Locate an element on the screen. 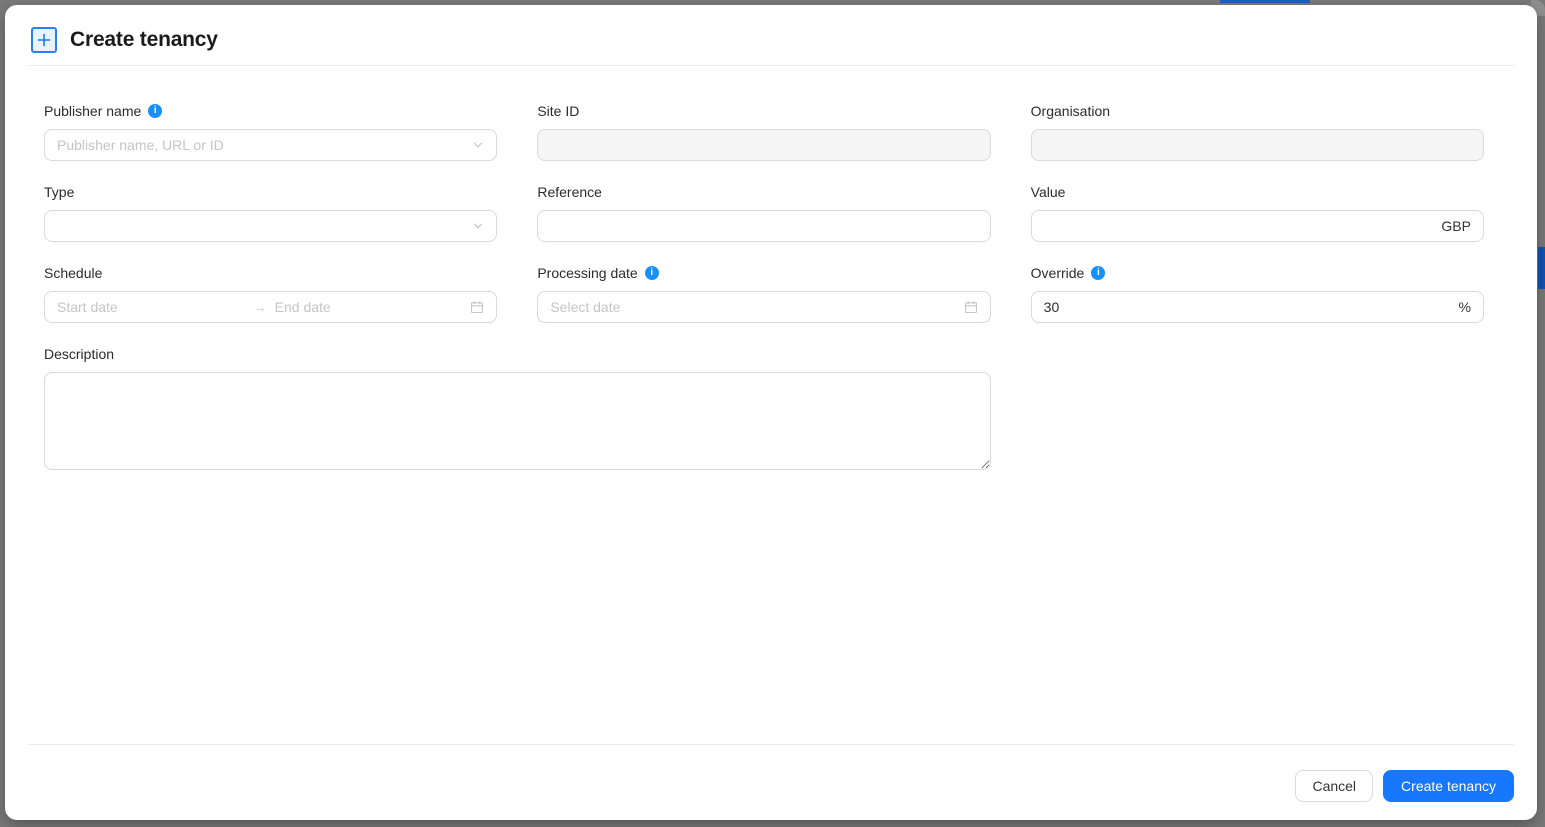 This screenshot has width=1545, height=827. type-label: Type is located at coordinates (59, 192).